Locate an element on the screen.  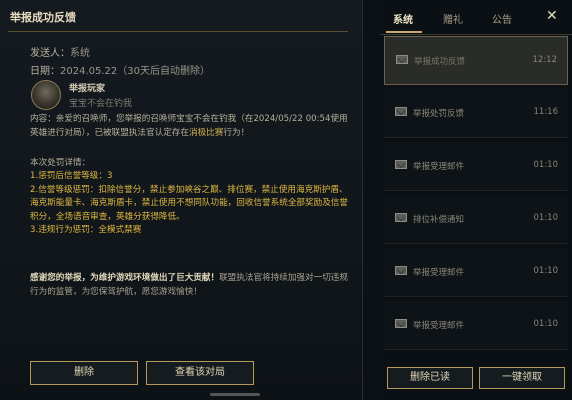
violation-highlight: 消极比赛 is located at coordinates (206, 132).